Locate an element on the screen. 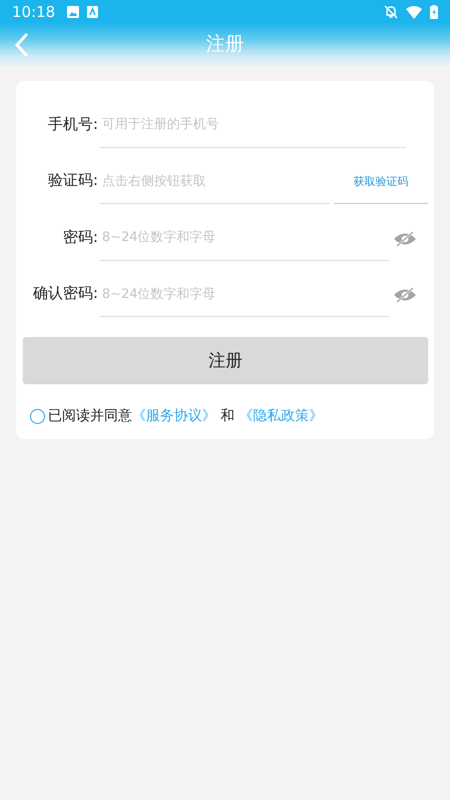  field-label: 手机号: is located at coordinates (72, 124).